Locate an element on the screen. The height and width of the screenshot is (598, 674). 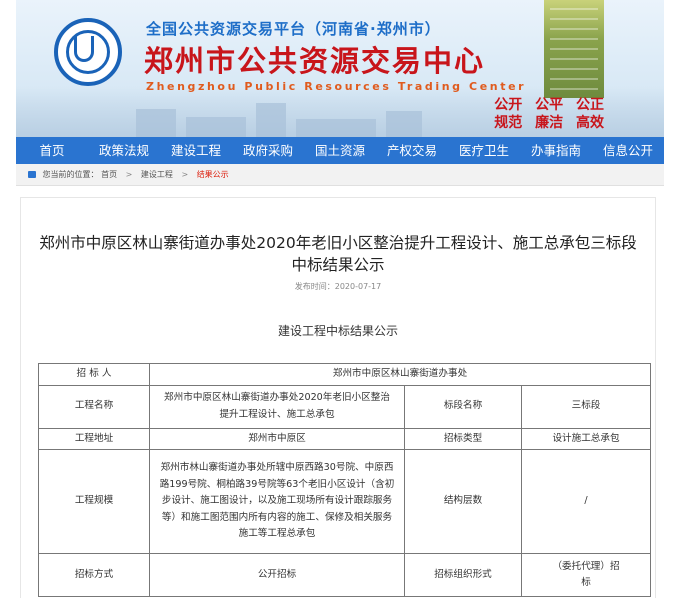
table-value: 郑州市中原区 is located at coordinates (277, 438).